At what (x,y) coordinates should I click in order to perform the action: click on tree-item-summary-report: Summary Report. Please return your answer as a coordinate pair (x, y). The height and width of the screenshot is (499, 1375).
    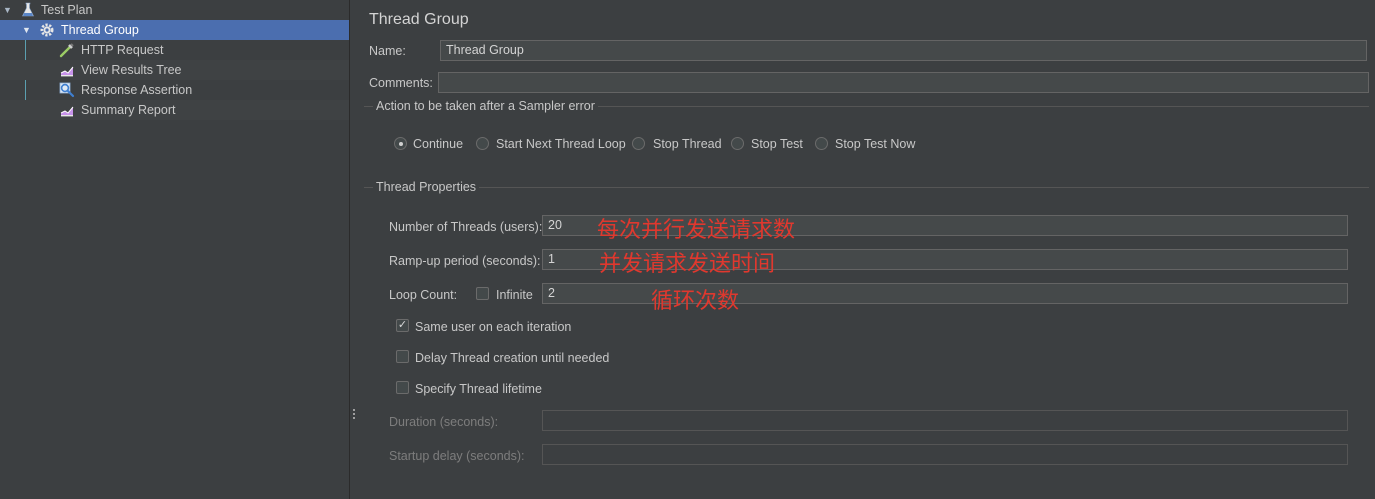
    Looking at the image, I should click on (174, 110).